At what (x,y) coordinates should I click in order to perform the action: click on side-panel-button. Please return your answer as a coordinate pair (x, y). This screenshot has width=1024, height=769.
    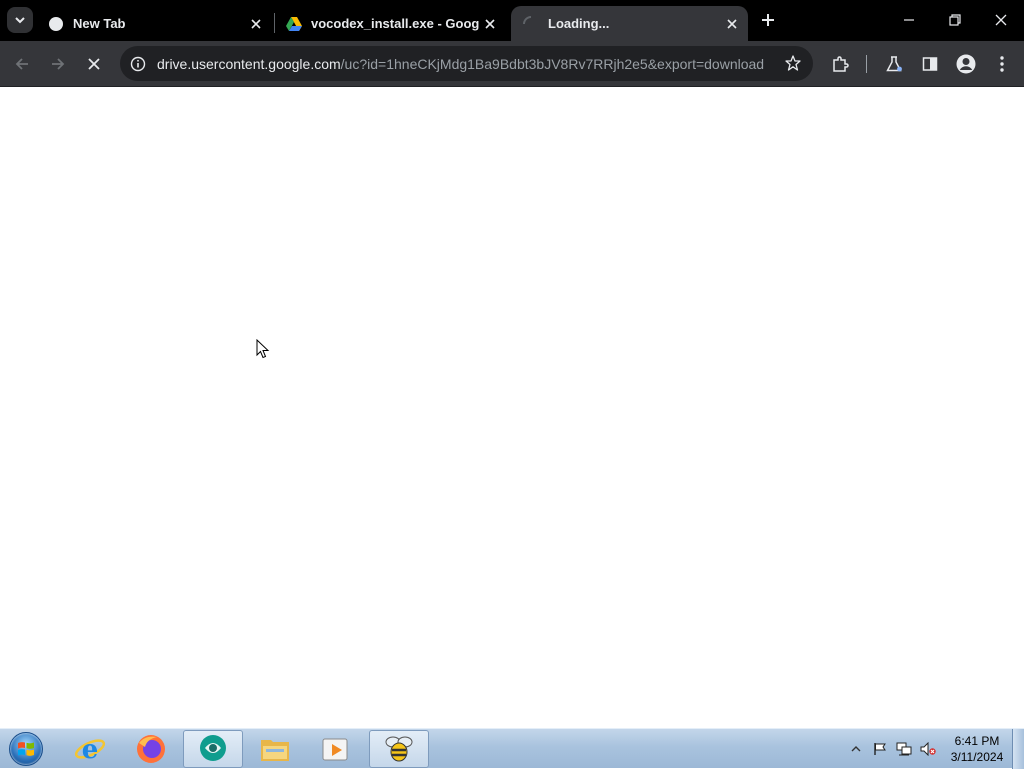
    Looking at the image, I should click on (930, 64).